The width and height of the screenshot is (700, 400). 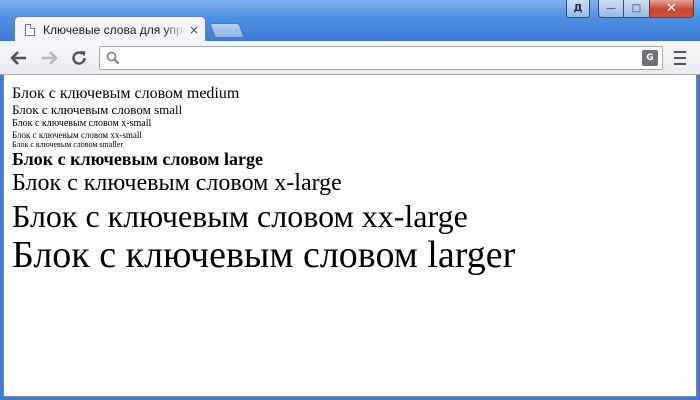 I want to click on block-smaller: Блок с ключевым словом smaller, so click(x=67, y=145).